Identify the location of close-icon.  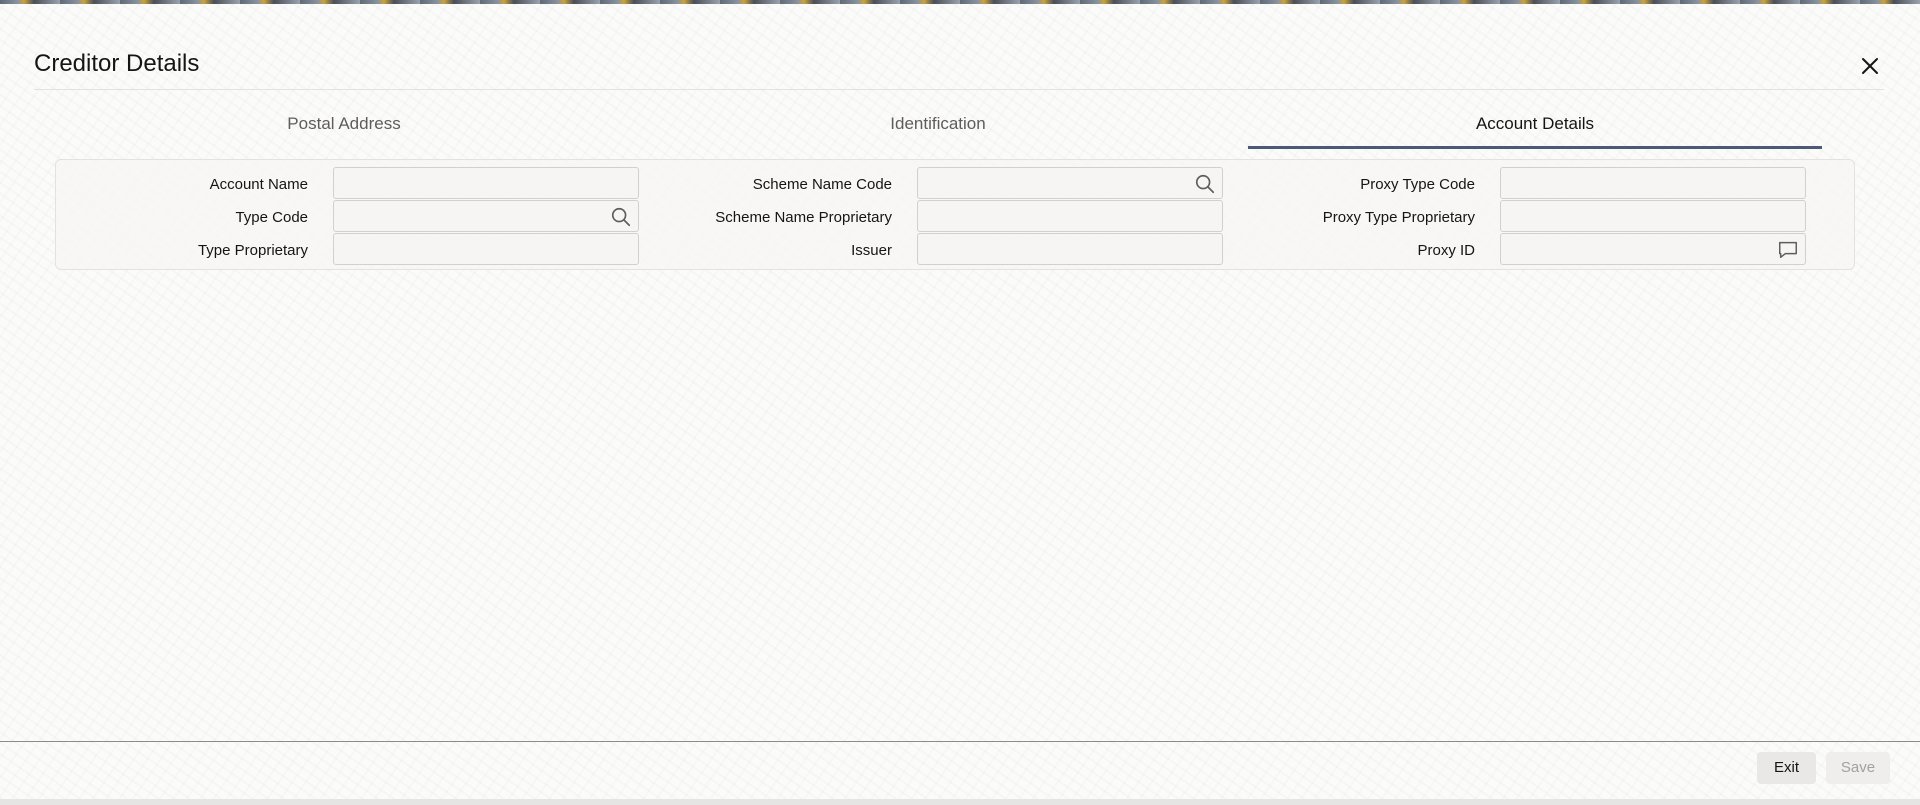
(1870, 66).